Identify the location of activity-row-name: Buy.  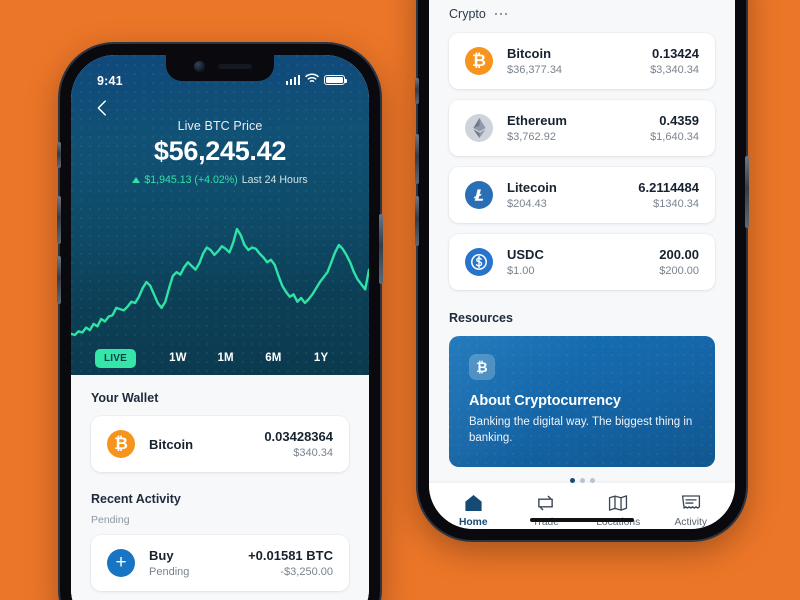
(161, 555).